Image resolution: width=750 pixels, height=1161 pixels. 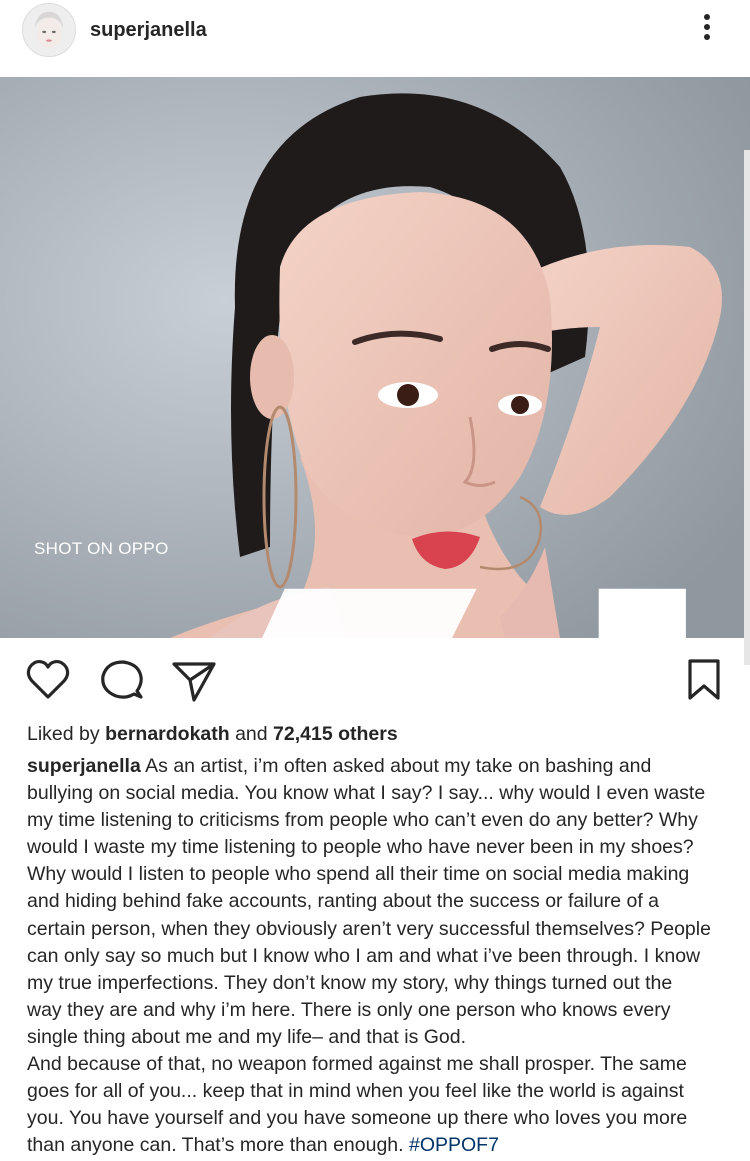 What do you see at coordinates (335, 734) in the screenshot?
I see `likes-count: 72,415 others` at bounding box center [335, 734].